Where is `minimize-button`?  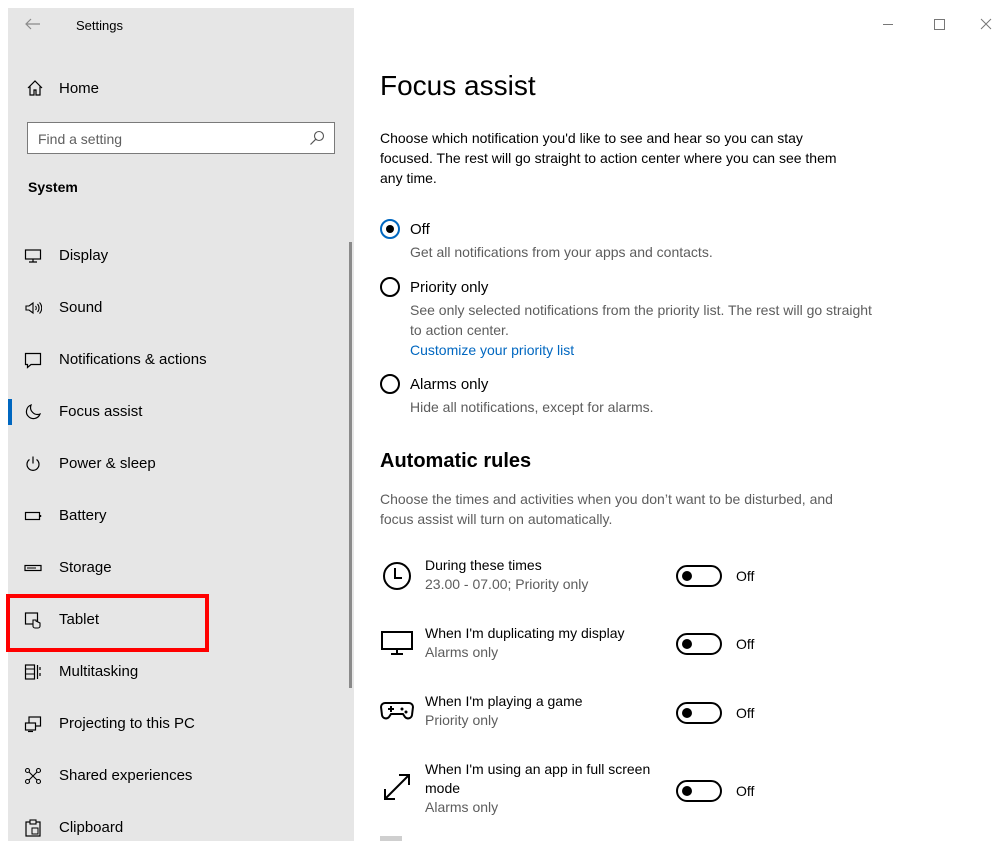 minimize-button is located at coordinates (888, 24).